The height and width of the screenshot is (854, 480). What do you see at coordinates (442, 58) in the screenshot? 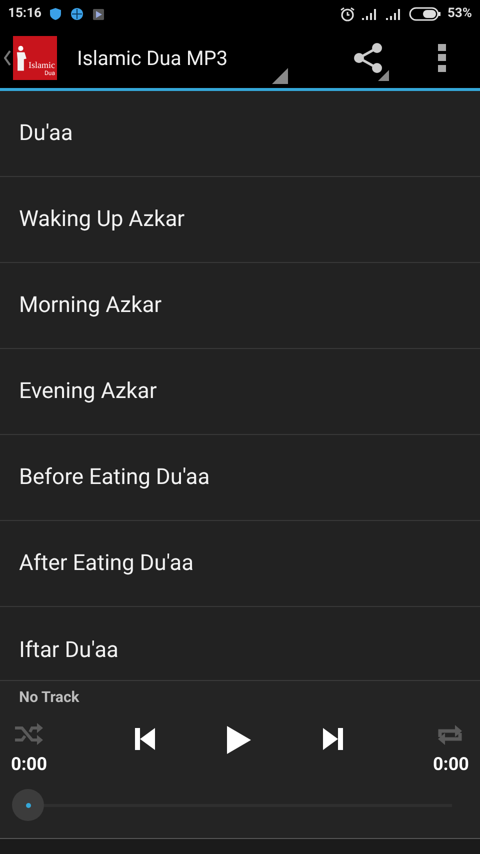
I see `more-icon` at bounding box center [442, 58].